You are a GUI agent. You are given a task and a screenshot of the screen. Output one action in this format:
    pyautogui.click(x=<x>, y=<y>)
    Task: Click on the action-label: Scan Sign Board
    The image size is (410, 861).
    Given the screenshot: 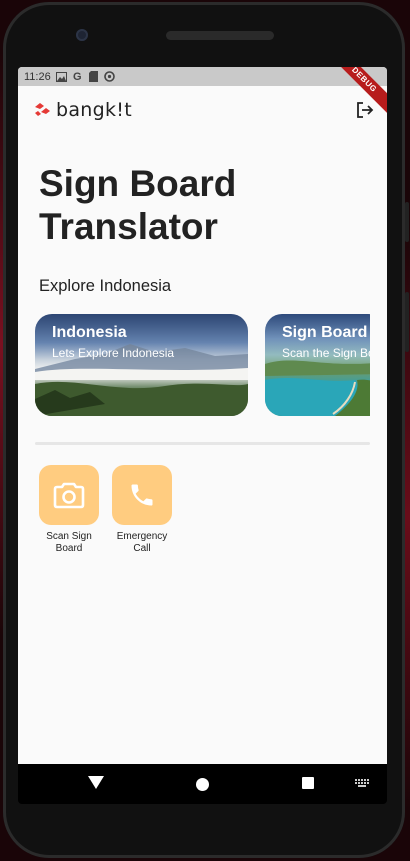 What is the action you would take?
    pyautogui.click(x=69, y=542)
    